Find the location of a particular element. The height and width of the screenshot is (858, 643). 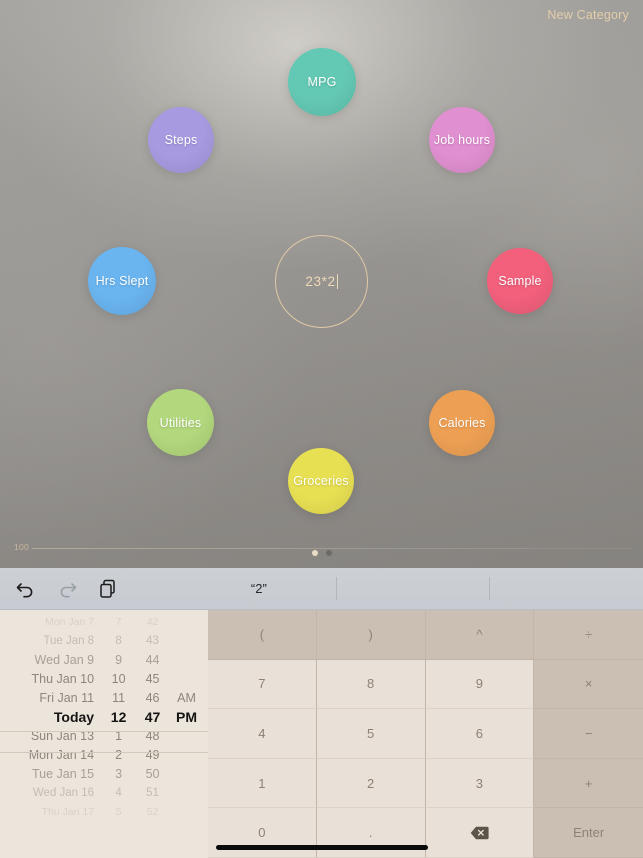

key-close-paren: ) is located at coordinates (371, 635).